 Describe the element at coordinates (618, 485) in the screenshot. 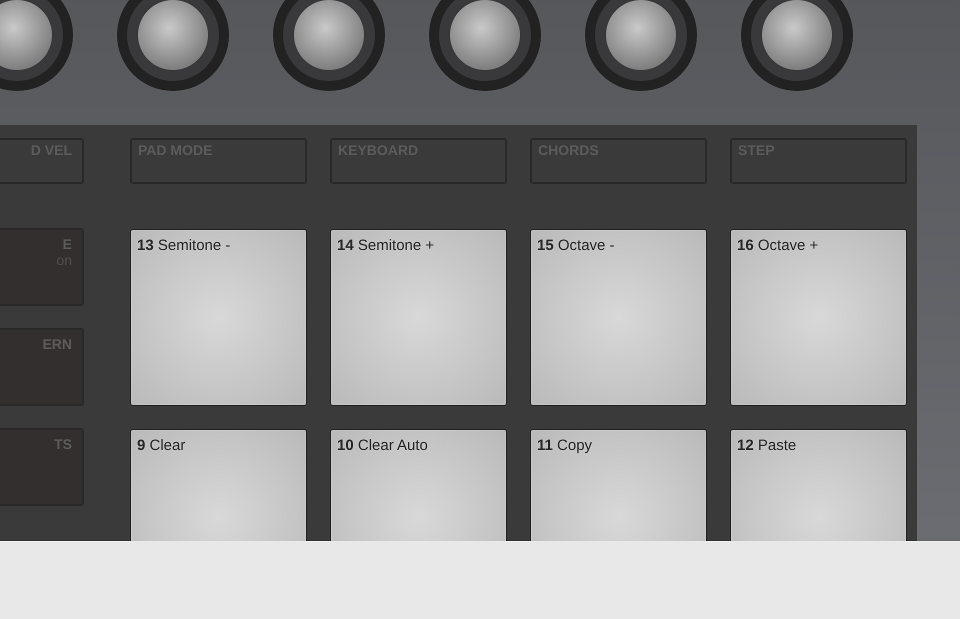

I see `pad: 11 Copy` at that location.